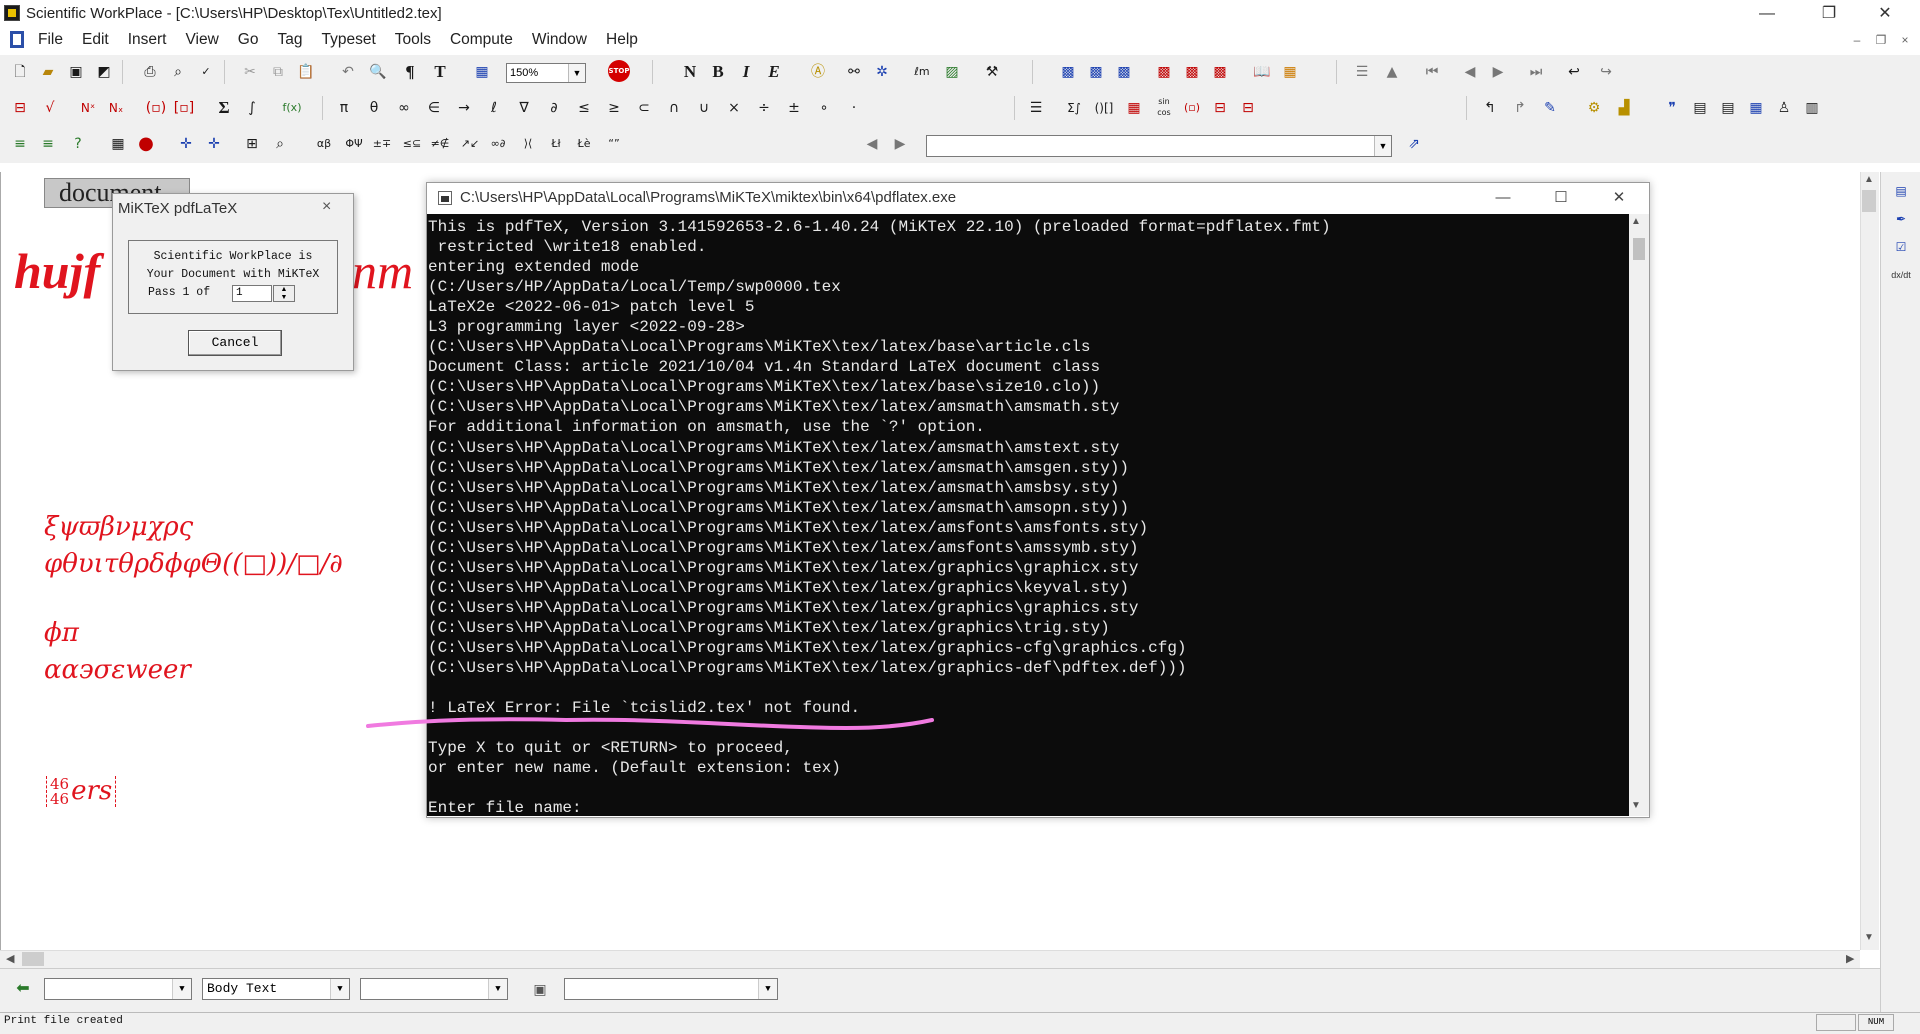 This screenshot has width=1920, height=1034. I want to click on pdf-print-icon: ▩, so click(1192, 72).